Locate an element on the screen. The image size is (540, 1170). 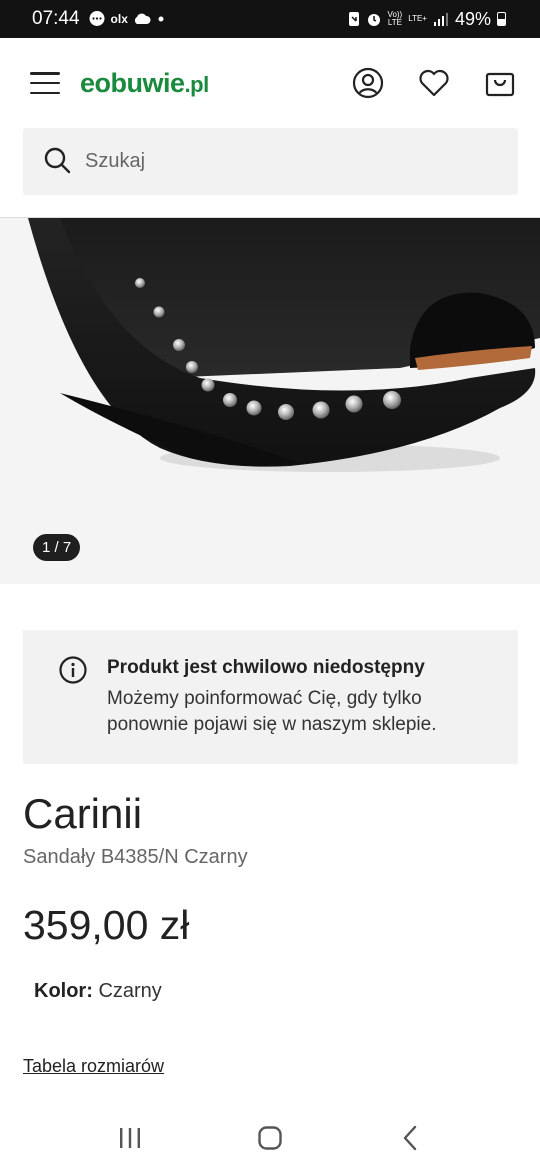
site-header: eobuwie.pl is located at coordinates (270, 83).